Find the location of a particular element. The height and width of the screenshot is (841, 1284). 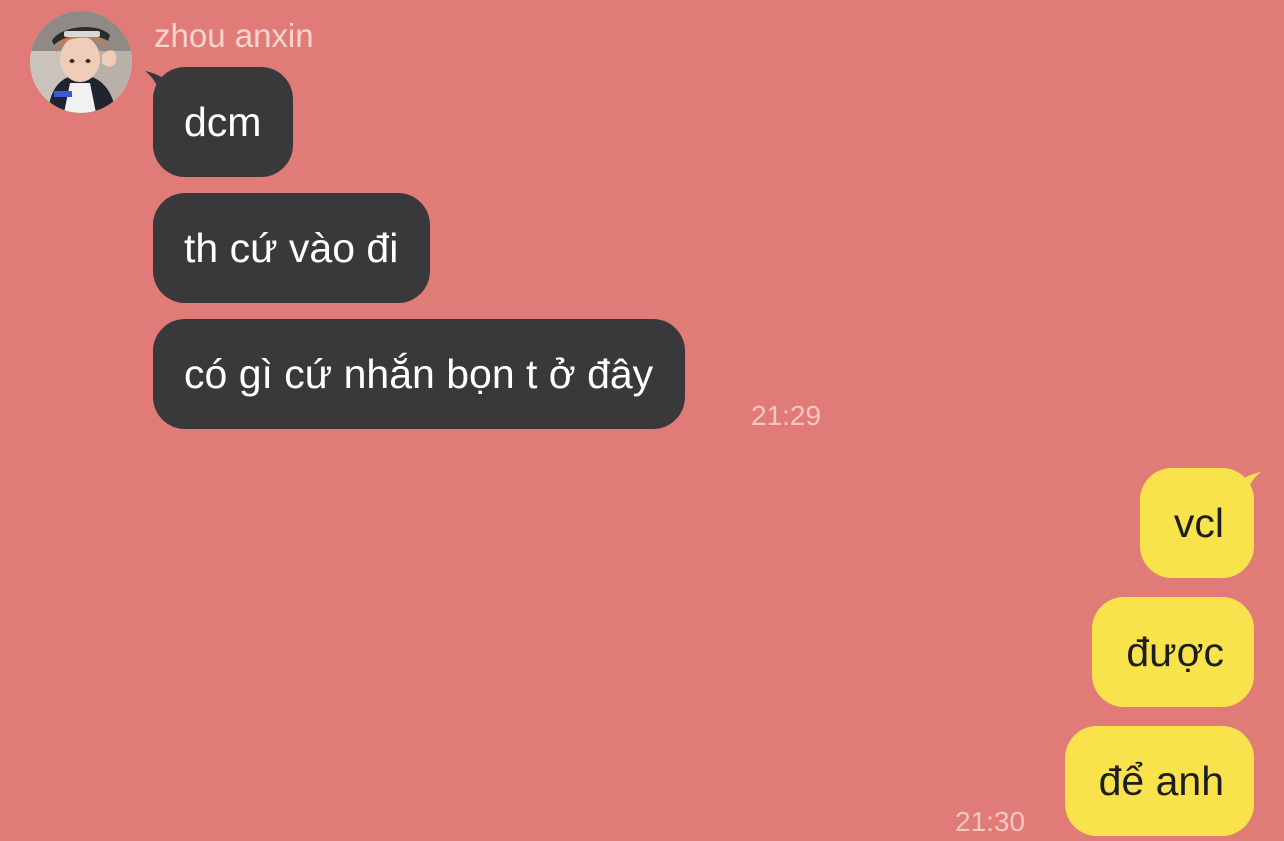

profile-photo-icon is located at coordinates (81, 62).